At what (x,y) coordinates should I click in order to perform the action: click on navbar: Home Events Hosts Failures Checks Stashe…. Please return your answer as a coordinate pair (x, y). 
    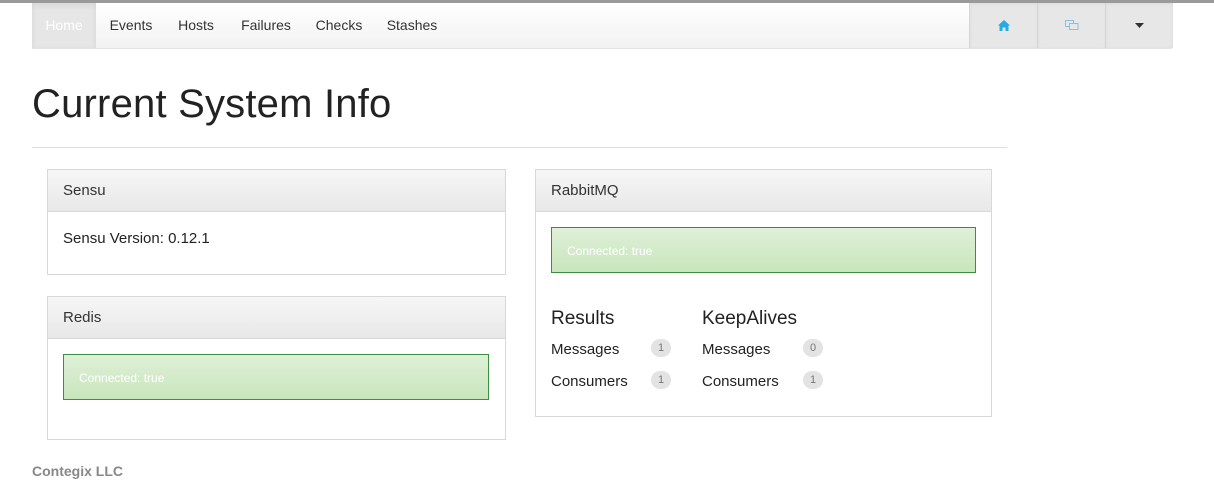
    Looking at the image, I should click on (602, 26).